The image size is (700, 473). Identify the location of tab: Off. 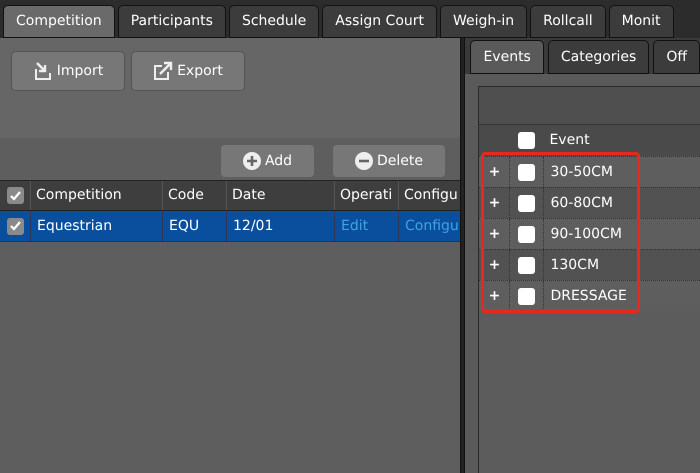
(676, 57).